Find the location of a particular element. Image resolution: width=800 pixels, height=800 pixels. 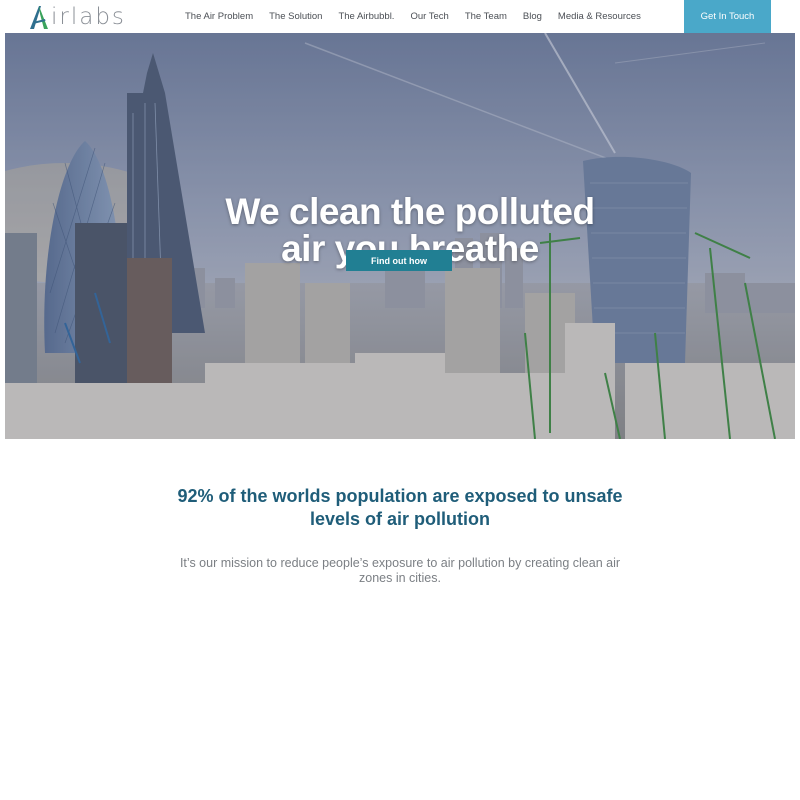

nav-item-air-problem: The Air Problem is located at coordinates (219, 16).